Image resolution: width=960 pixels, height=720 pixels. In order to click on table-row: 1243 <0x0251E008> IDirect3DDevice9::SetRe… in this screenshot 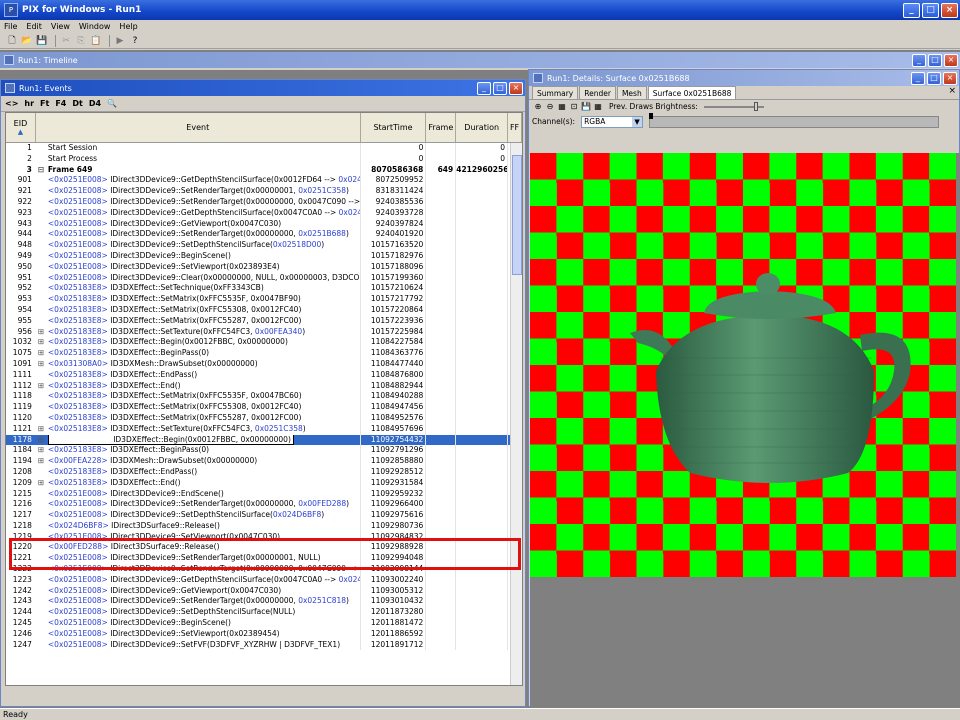, I will do `click(264, 602)`.